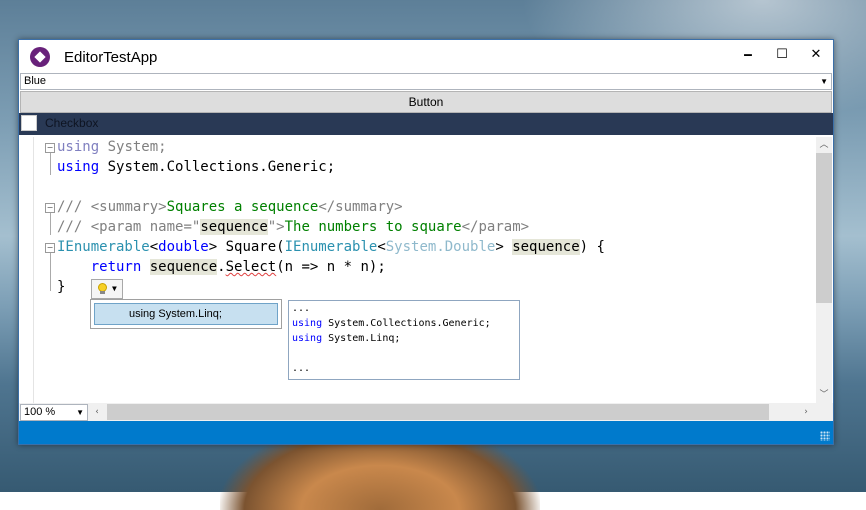 The width and height of the screenshot is (866, 510). What do you see at coordinates (124, 207) in the screenshot?
I see `code-token: <summary>` at bounding box center [124, 207].